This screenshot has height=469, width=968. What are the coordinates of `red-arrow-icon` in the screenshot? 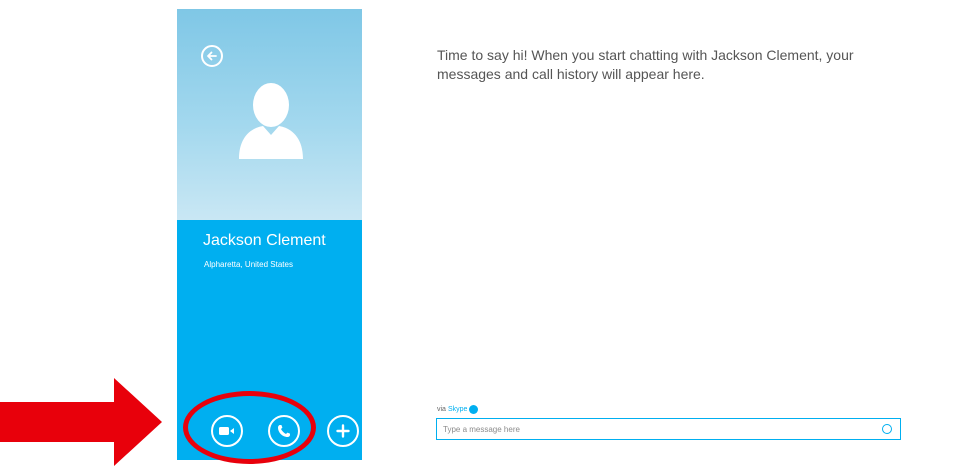 It's located at (81, 422).